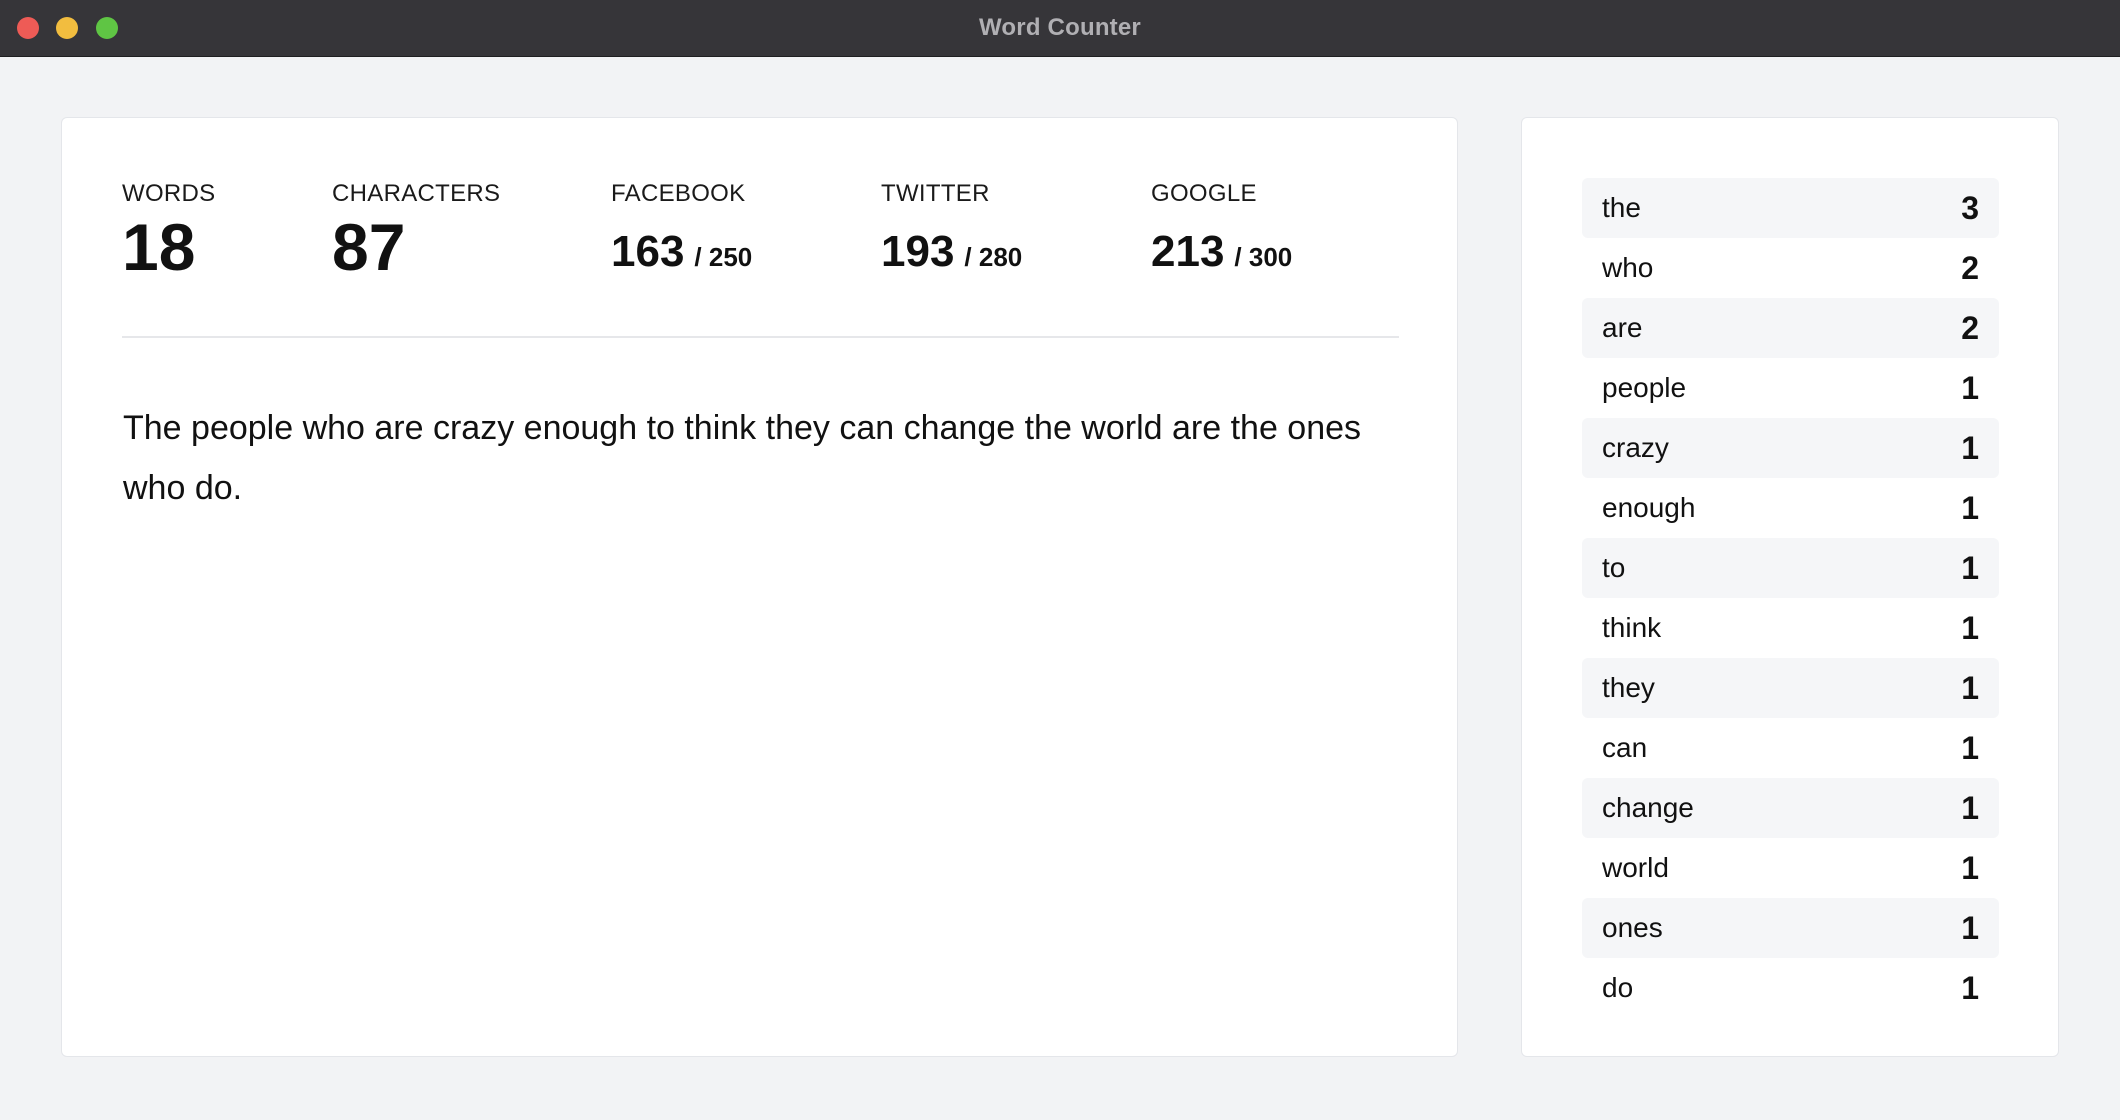 The height and width of the screenshot is (1120, 2120). I want to click on word-frequency-row: do 1, so click(1790, 988).